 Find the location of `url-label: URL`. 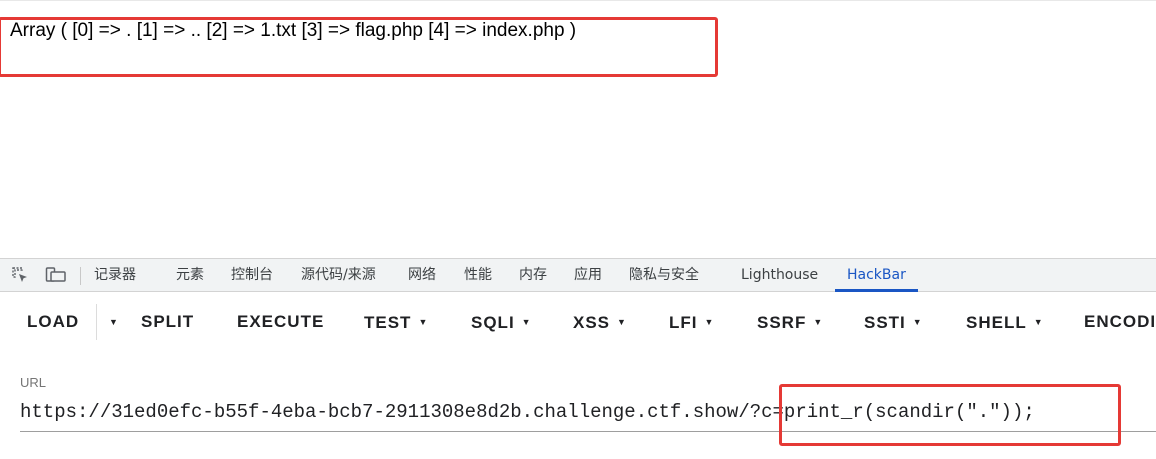

url-label: URL is located at coordinates (33, 382).